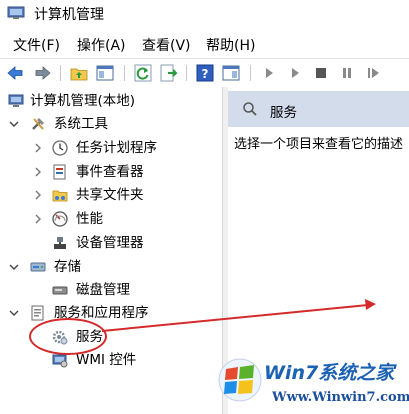  Describe the element at coordinates (111, 313) in the screenshot. I see `tree-item-services-and-apps: 服务和应用程序` at that location.